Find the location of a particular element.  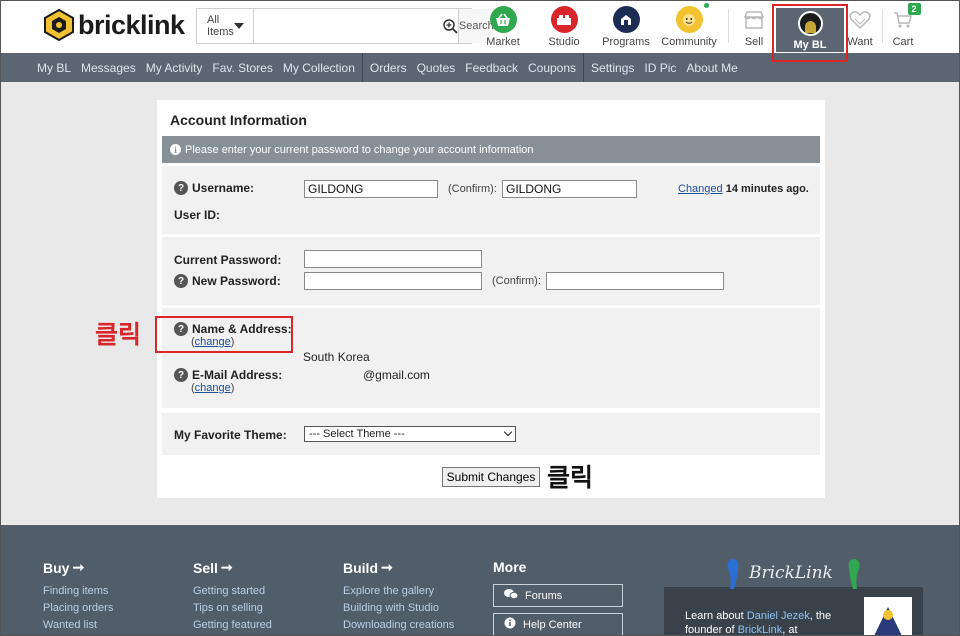

footer-link: Wanted list is located at coordinates (78, 625).